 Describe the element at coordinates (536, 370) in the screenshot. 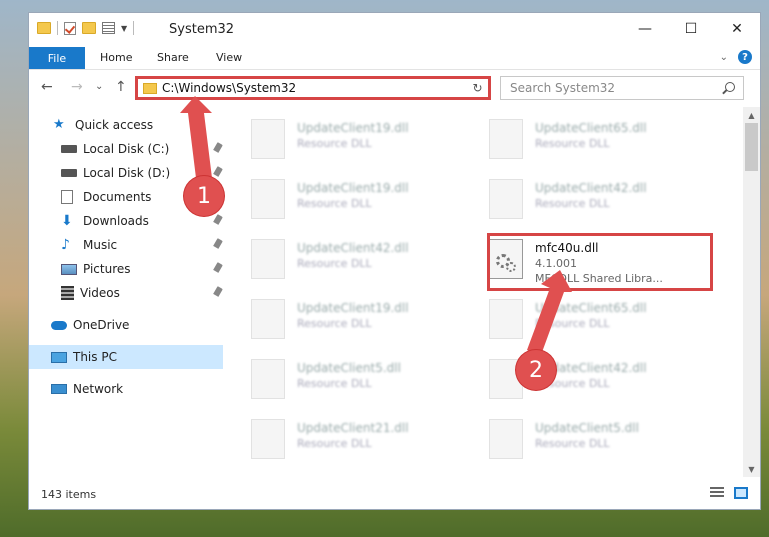

I see `step-marker-2: 2` at that location.